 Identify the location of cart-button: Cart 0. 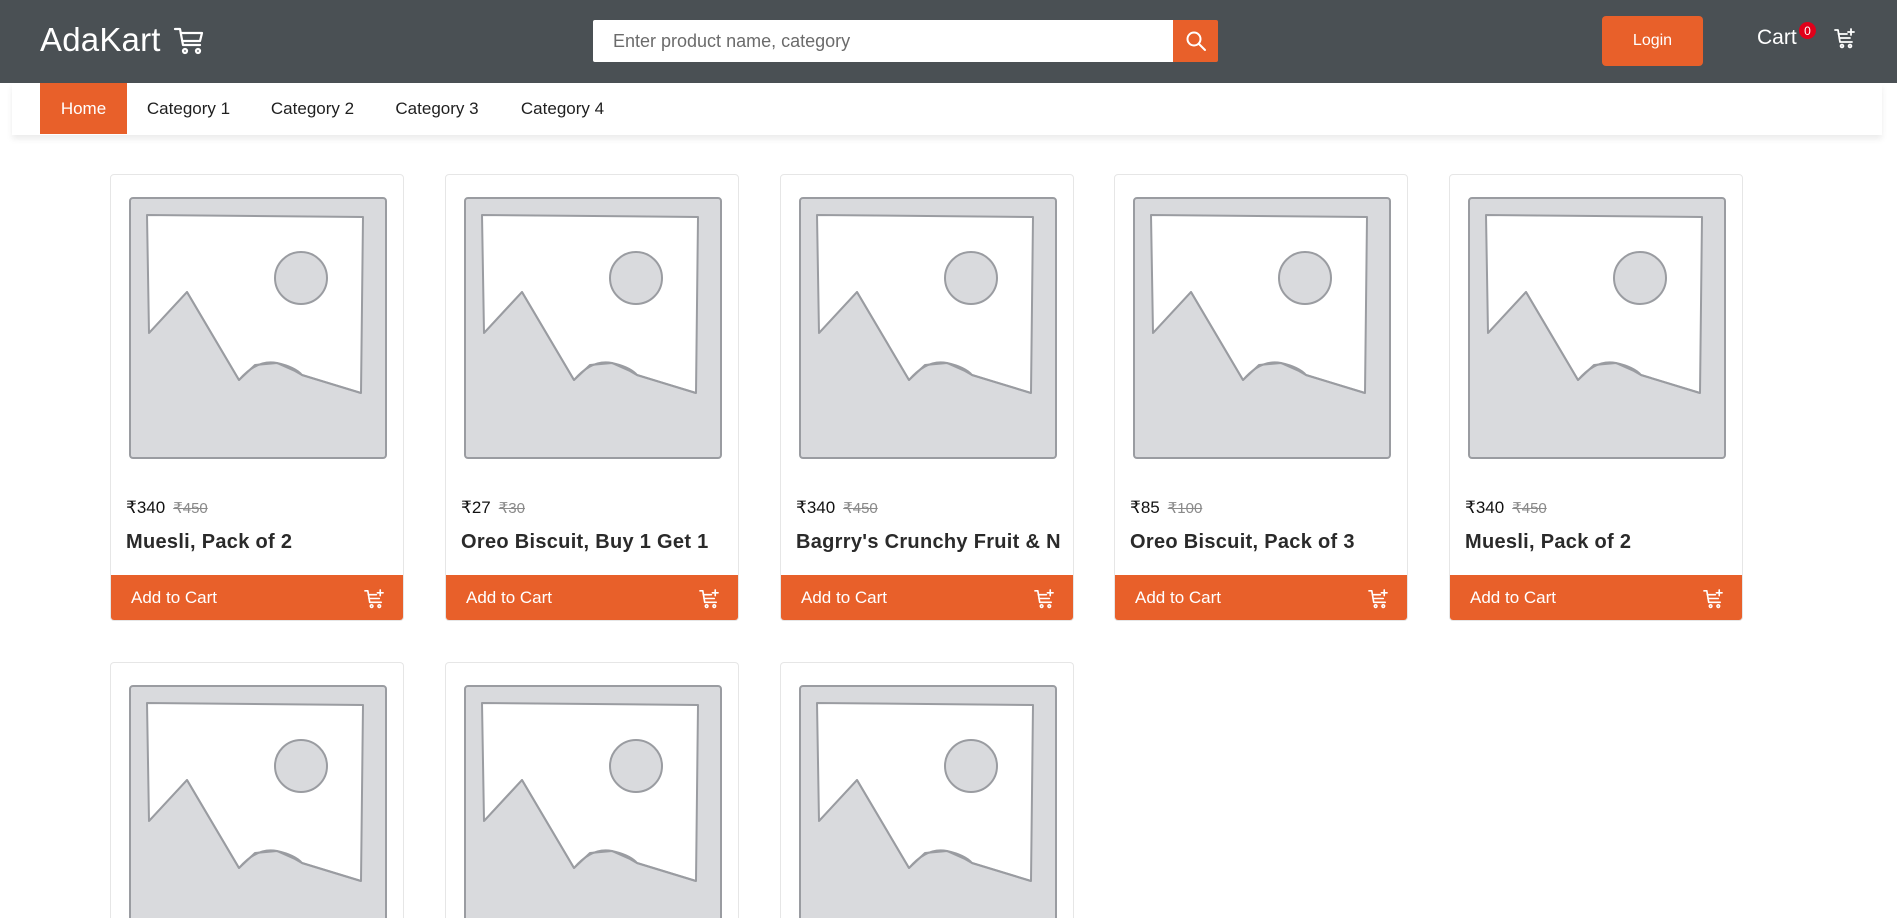
(1806, 36).